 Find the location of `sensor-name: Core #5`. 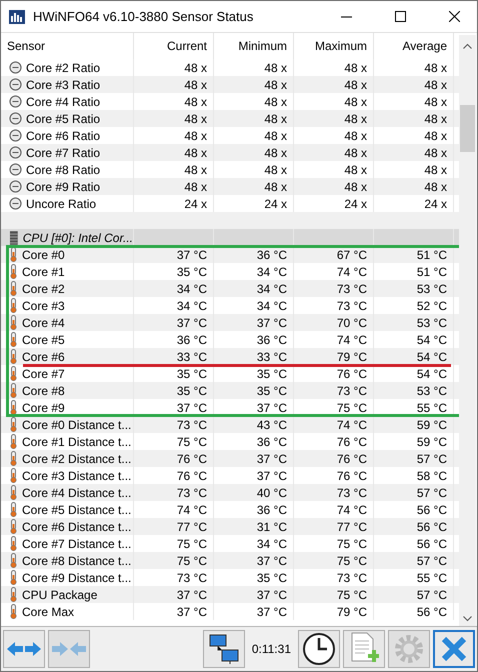

sensor-name: Core #5 is located at coordinates (43, 339).